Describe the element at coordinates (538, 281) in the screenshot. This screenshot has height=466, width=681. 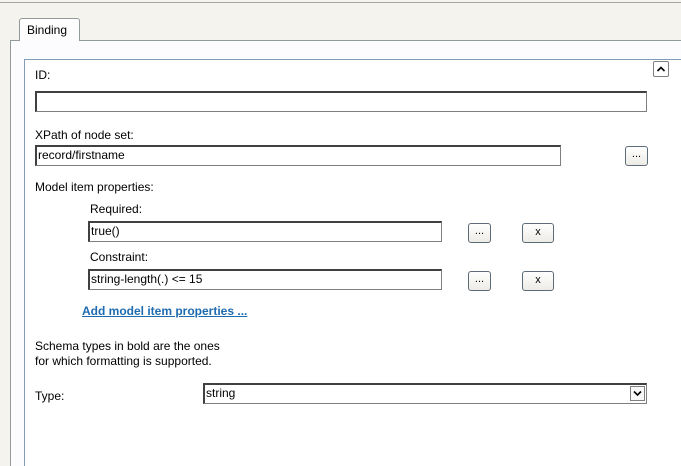
I see `constraint-remove-button: x` at that location.